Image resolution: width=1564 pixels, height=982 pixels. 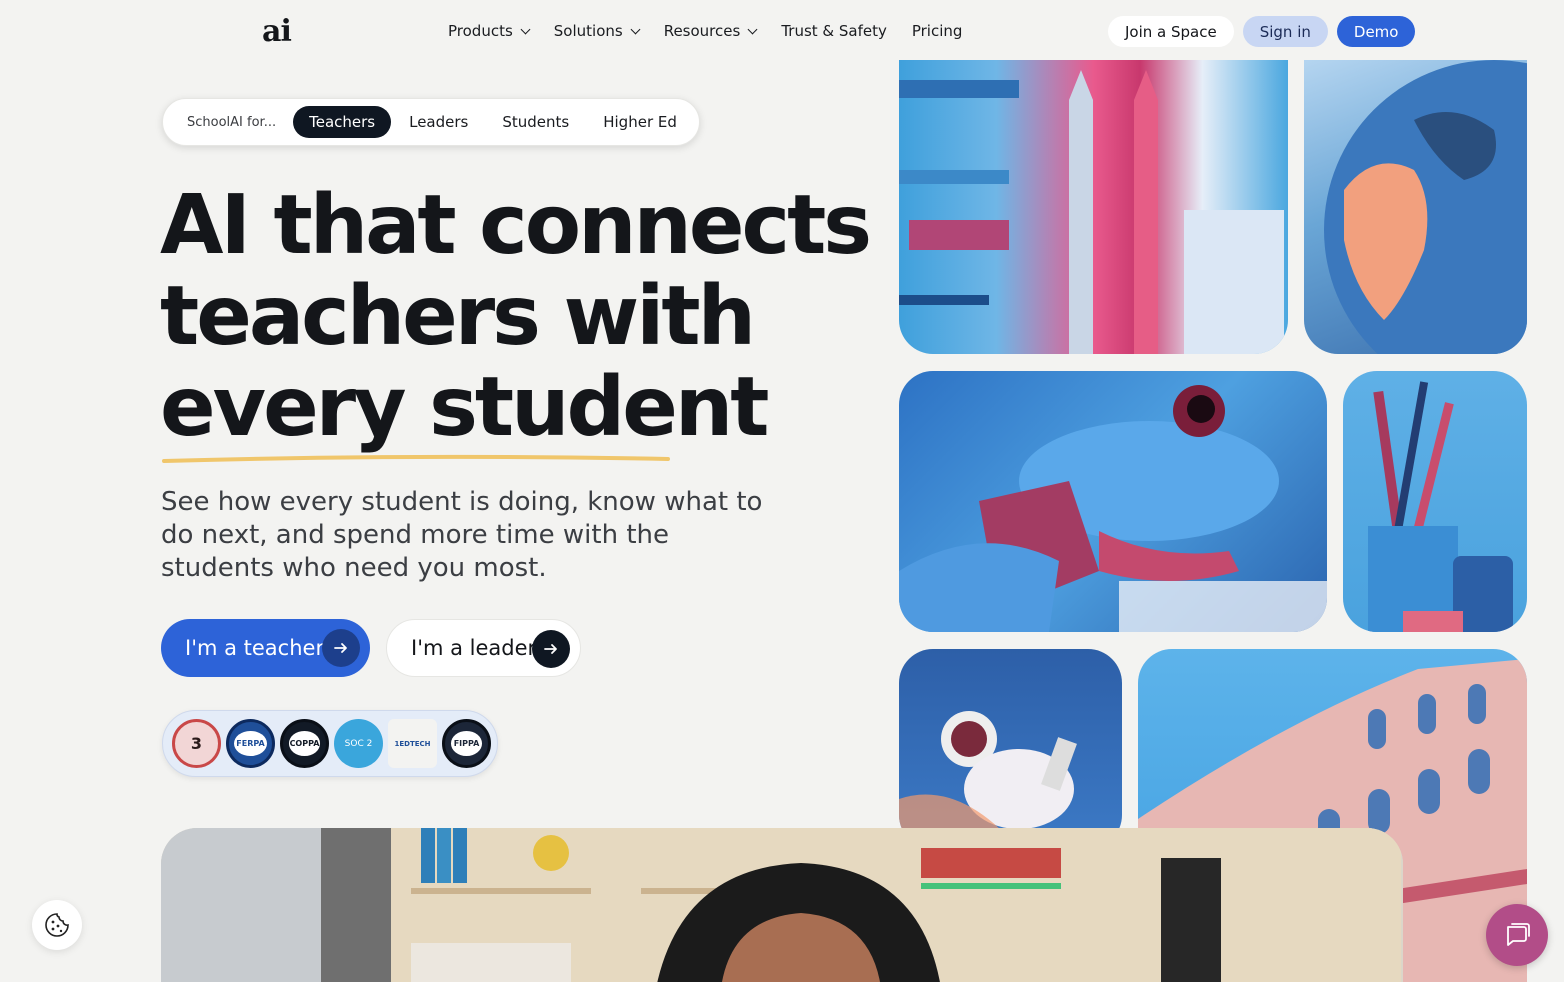 I want to click on im-a-teacher-button: I'm a teacher, so click(x=265, y=648).